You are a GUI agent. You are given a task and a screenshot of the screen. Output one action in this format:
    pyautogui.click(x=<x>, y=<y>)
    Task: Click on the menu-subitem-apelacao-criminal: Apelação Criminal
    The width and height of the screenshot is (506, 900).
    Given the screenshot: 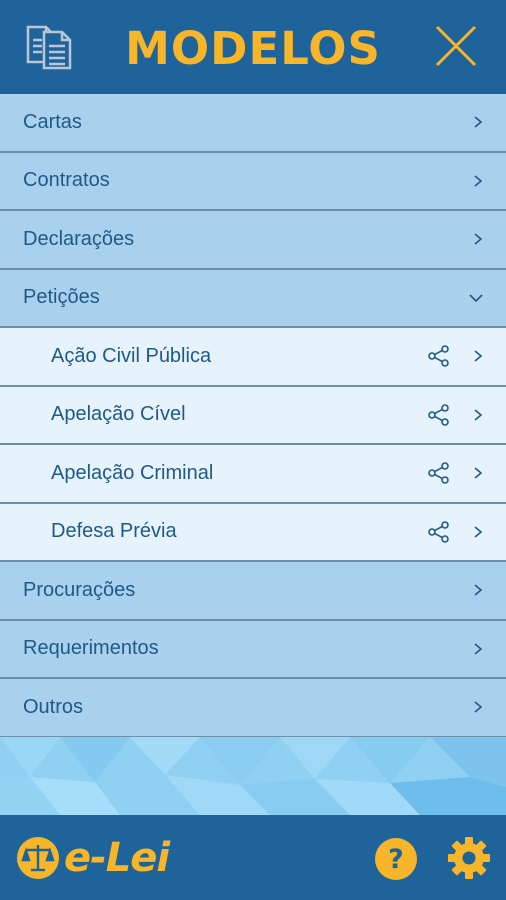 What is the action you would take?
    pyautogui.click(x=253, y=474)
    